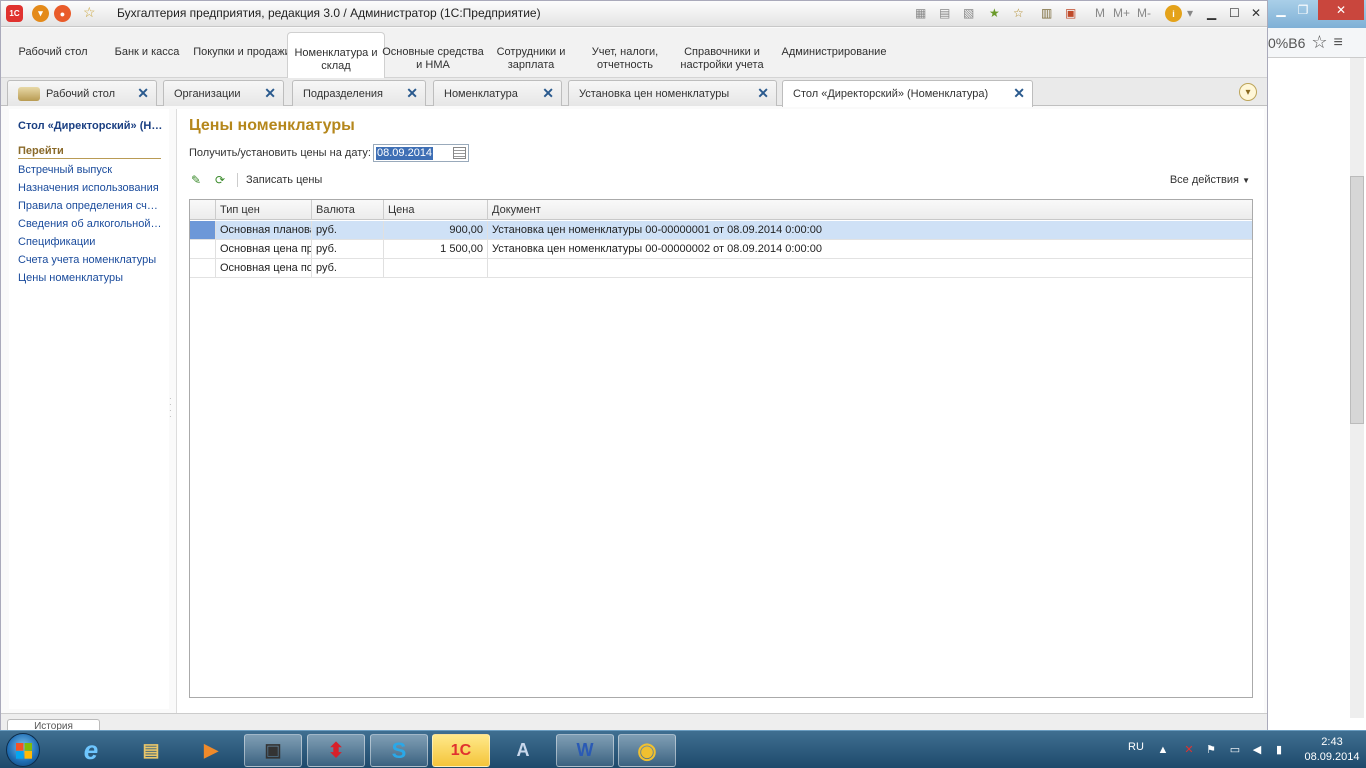 This screenshot has width=1366, height=768. I want to click on section-accounting: Учет, налоги, отчетность, so click(625, 59).